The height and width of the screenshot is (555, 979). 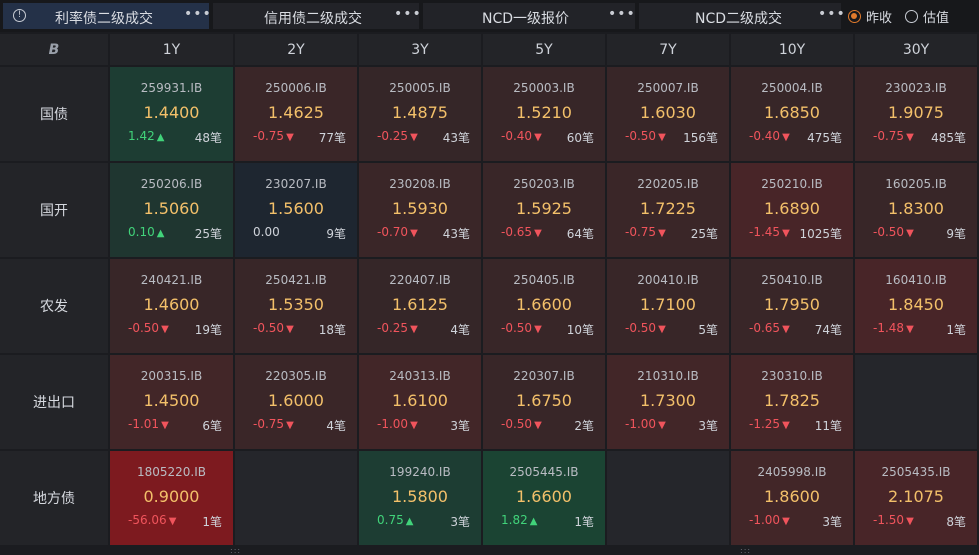 What do you see at coordinates (893, 520) in the screenshot?
I see `yield-change: -1.50 ▼` at bounding box center [893, 520].